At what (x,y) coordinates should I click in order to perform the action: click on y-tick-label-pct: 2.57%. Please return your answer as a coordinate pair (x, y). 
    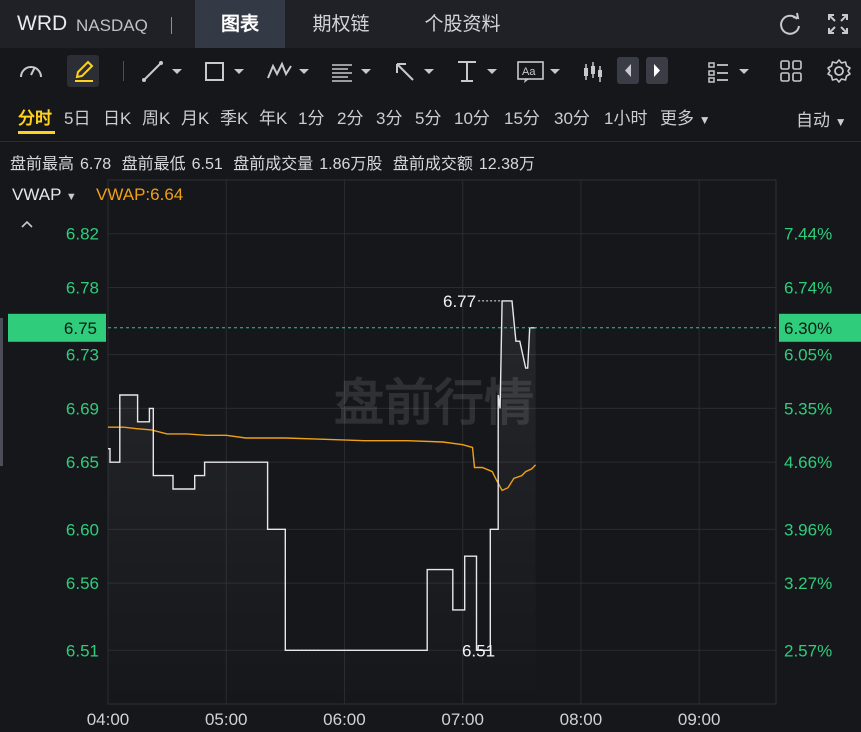
    Looking at the image, I should click on (808, 650).